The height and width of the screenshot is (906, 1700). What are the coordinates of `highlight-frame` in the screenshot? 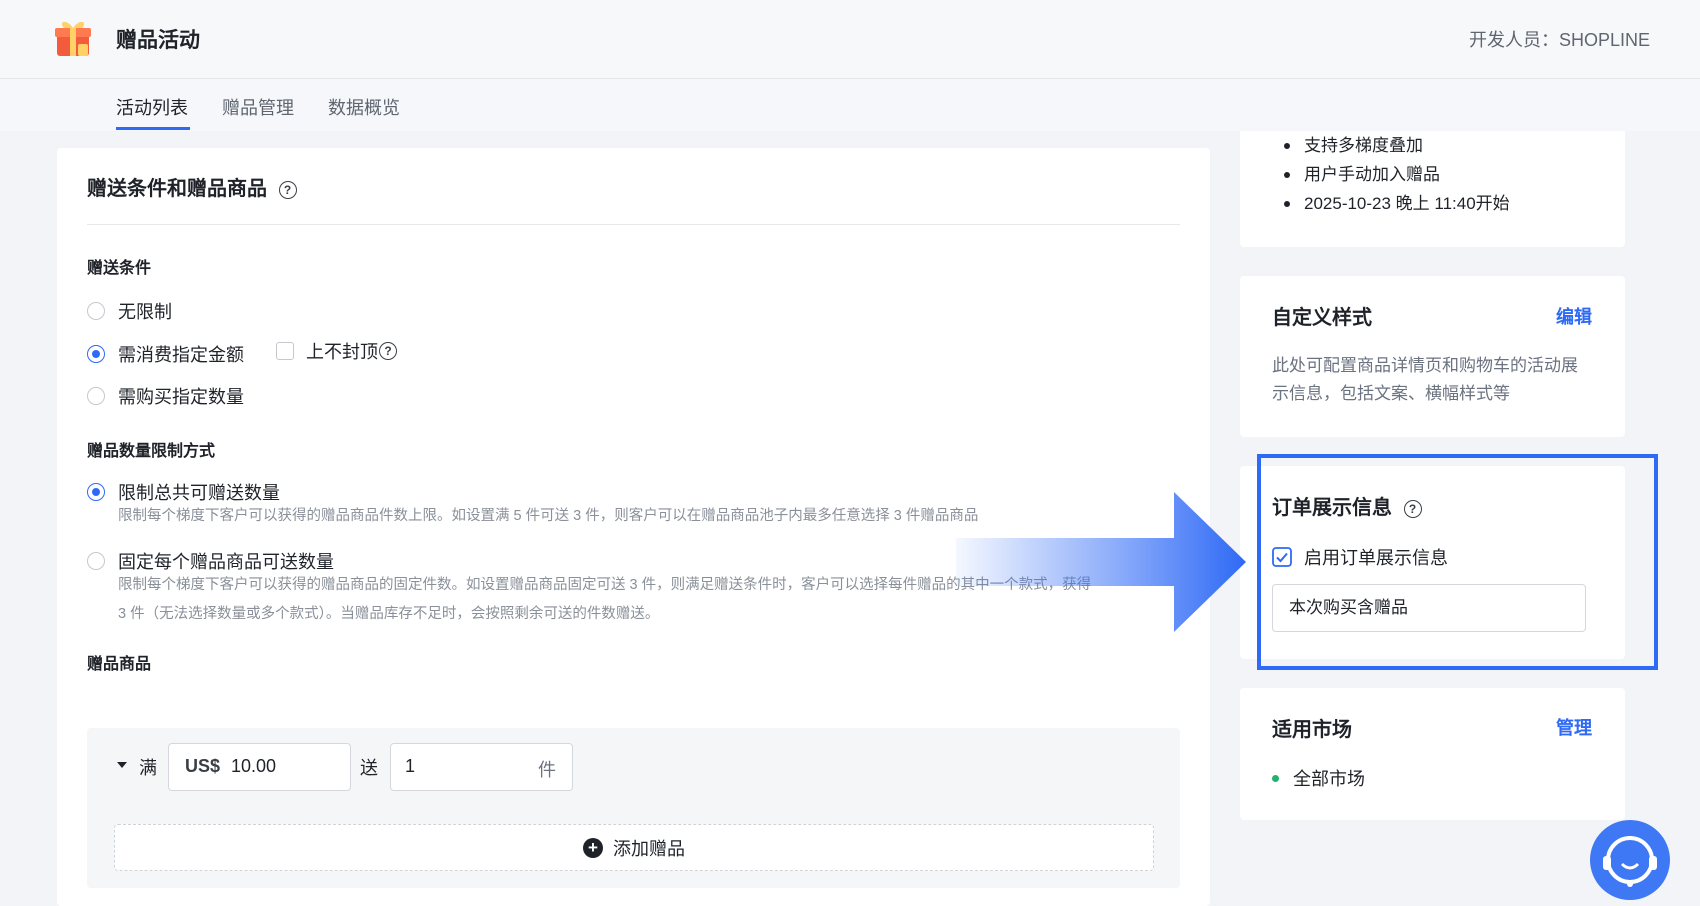 It's located at (1457, 562).